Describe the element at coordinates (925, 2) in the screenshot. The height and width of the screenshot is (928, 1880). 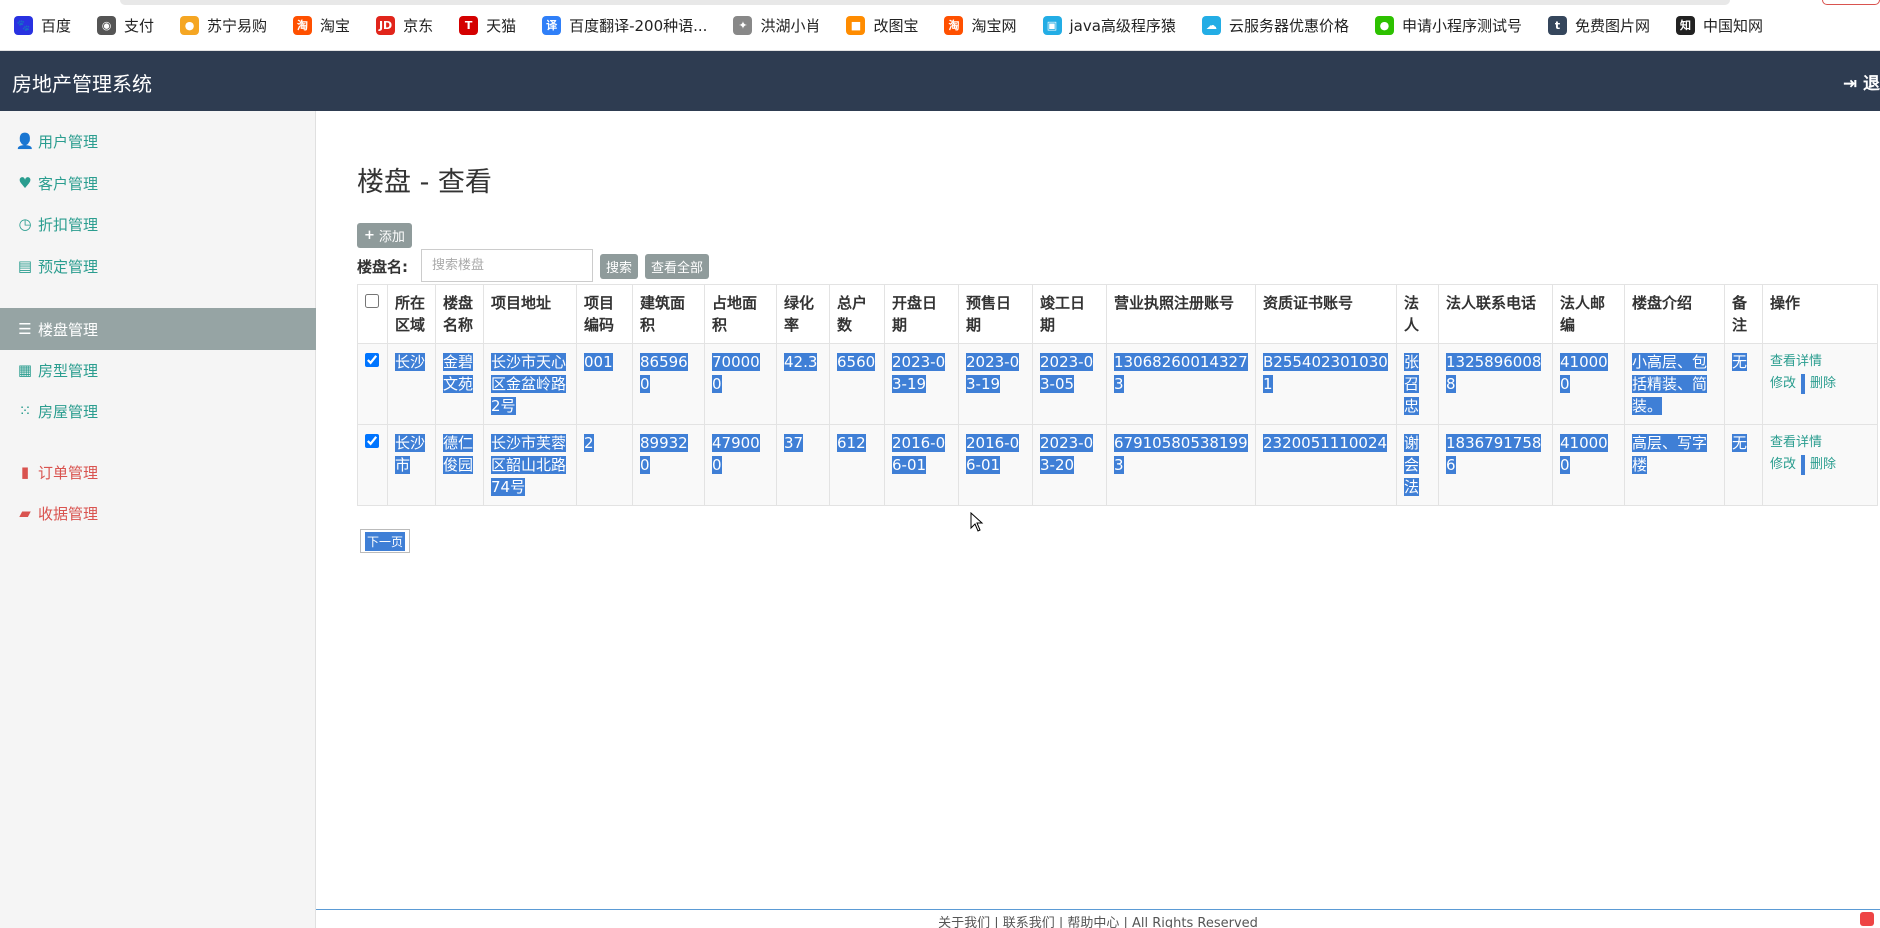
I see `browser-tab-strip` at that location.